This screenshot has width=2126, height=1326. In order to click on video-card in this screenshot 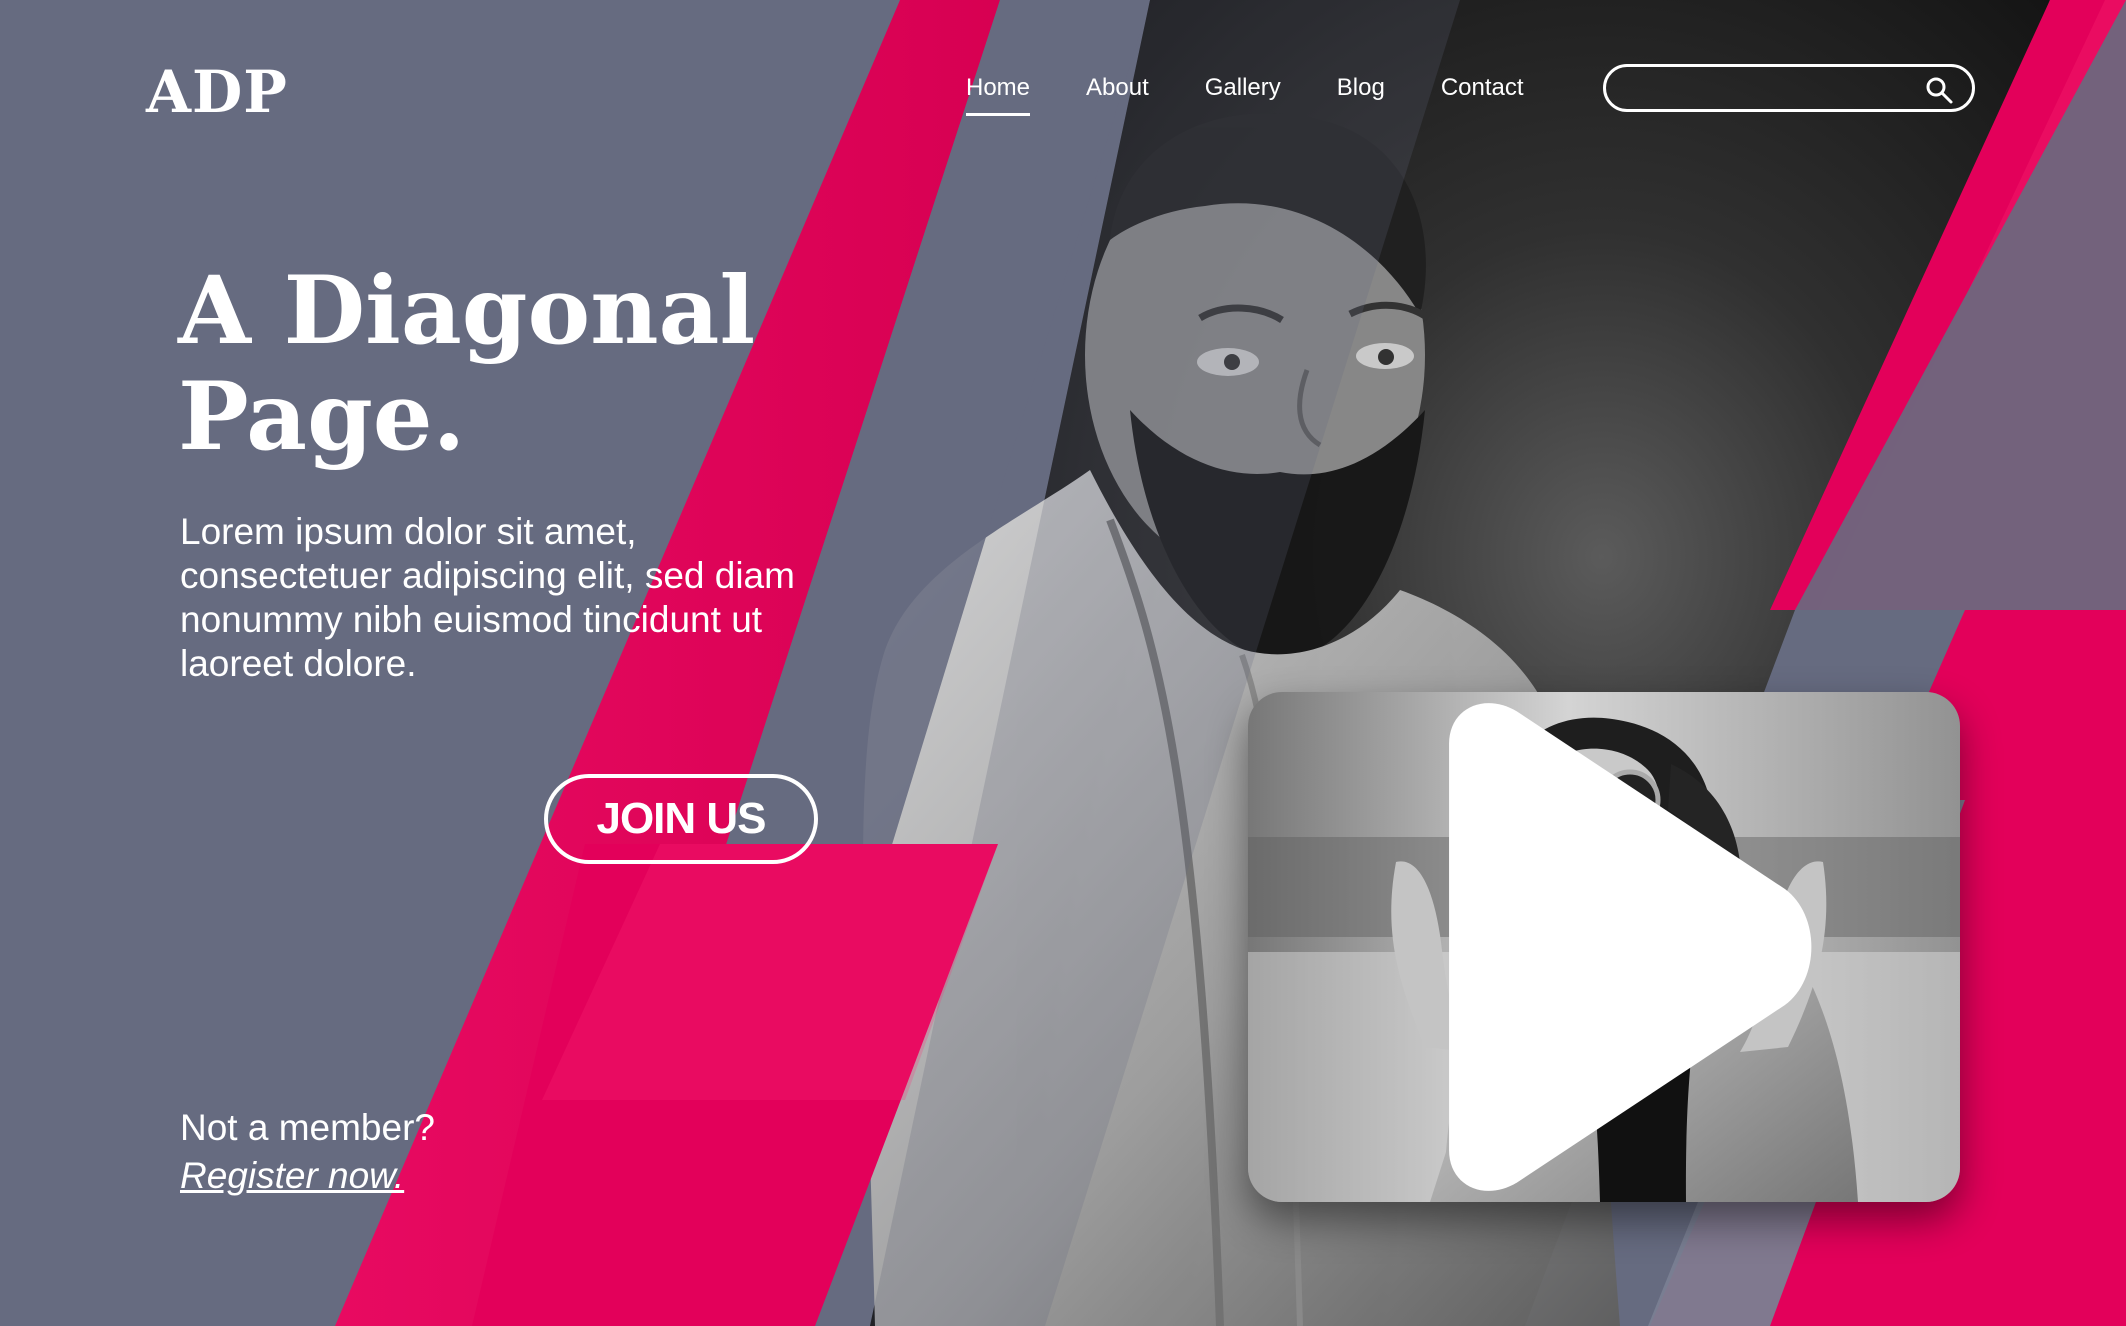, I will do `click(1604, 947)`.